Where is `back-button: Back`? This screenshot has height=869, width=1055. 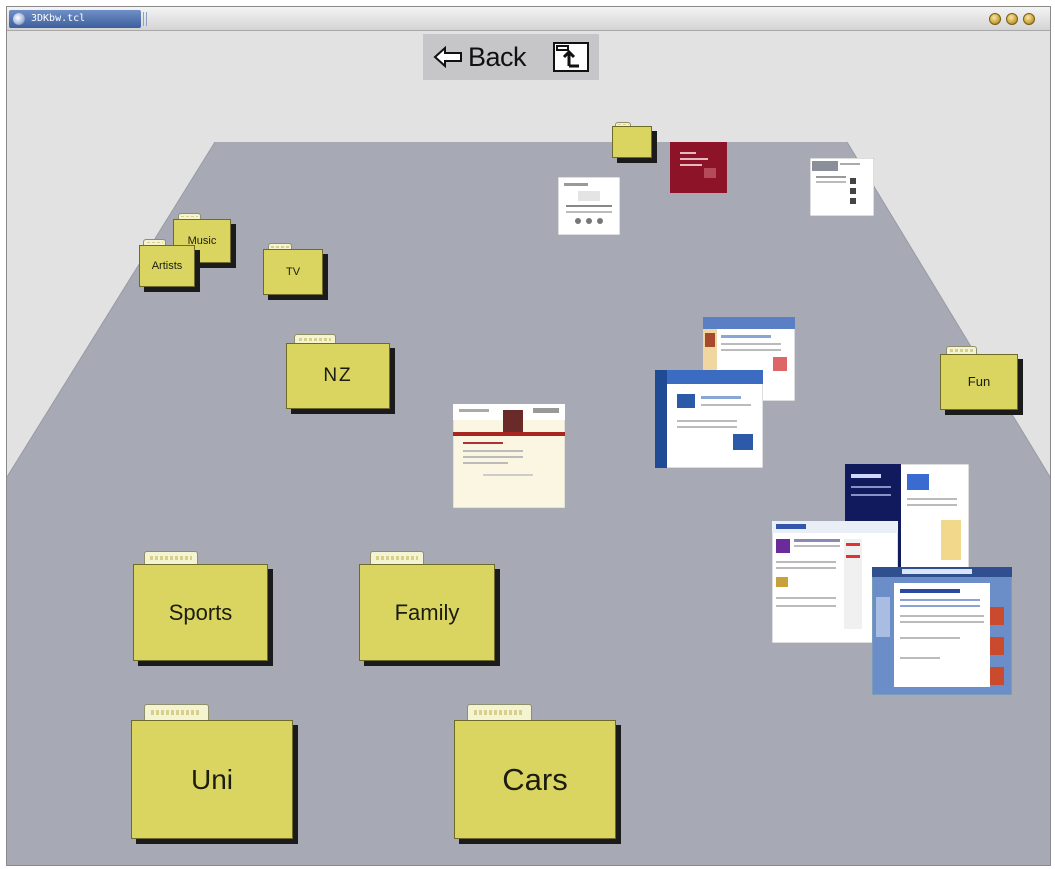
back-button: Back is located at coordinates (480, 57).